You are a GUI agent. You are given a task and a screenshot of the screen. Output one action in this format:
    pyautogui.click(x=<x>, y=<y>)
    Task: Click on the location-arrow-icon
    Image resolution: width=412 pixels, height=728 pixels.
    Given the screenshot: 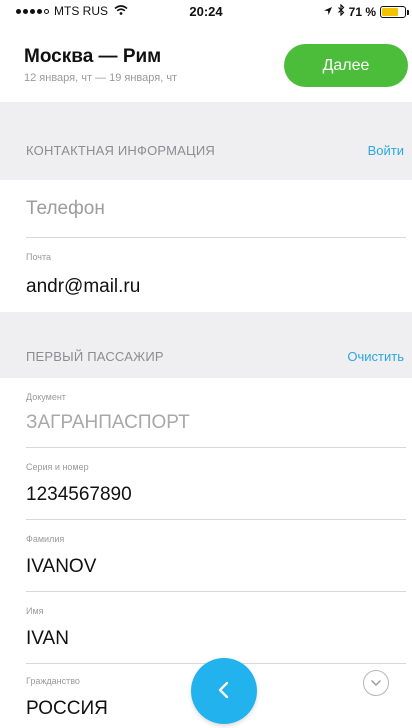 What is the action you would take?
    pyautogui.click(x=328, y=12)
    